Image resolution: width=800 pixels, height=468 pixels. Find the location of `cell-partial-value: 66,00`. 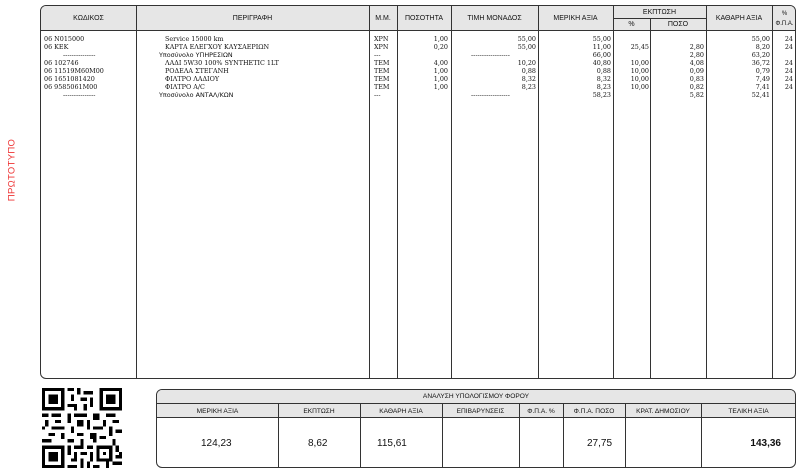

cell-partial-value: 66,00 is located at coordinates (601, 55).